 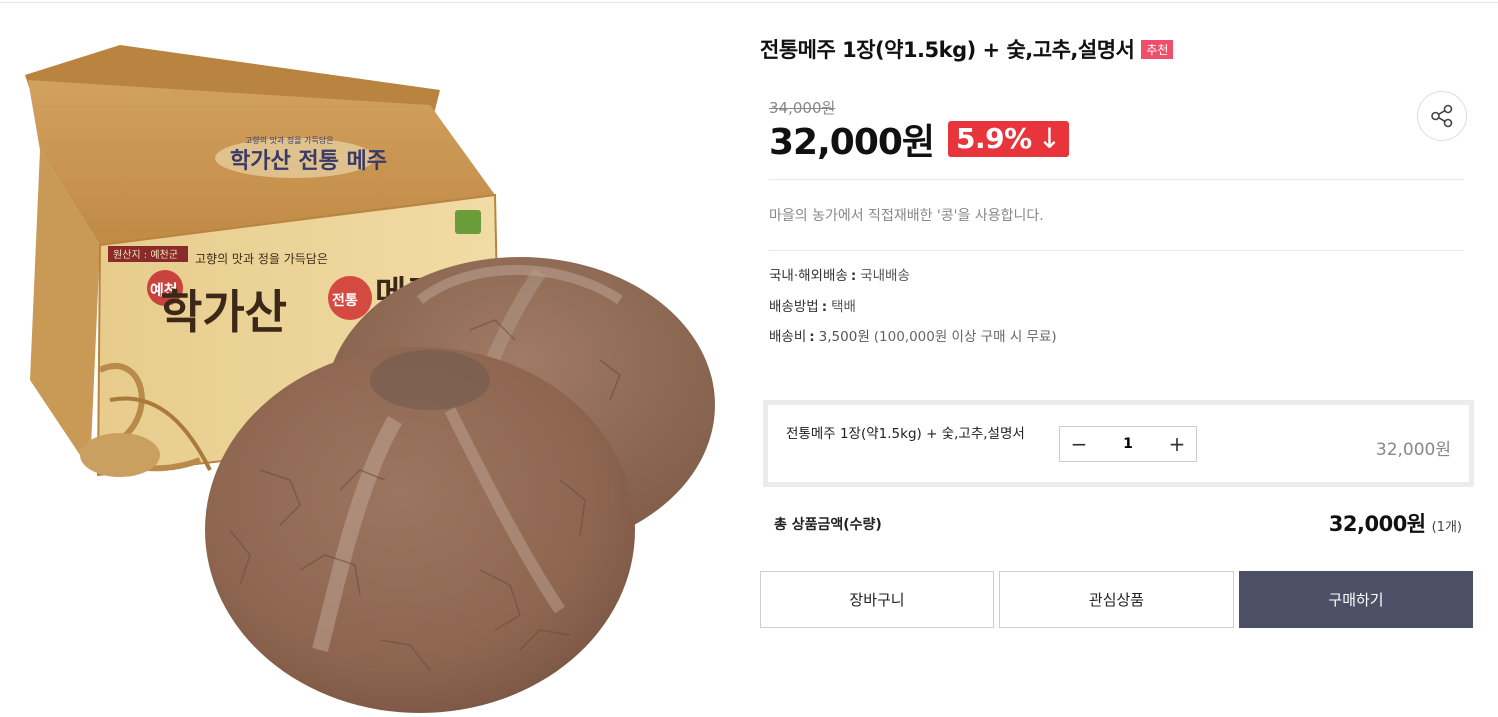 I want to click on box-origin: 원산지 : 예천군, so click(x=145, y=255).